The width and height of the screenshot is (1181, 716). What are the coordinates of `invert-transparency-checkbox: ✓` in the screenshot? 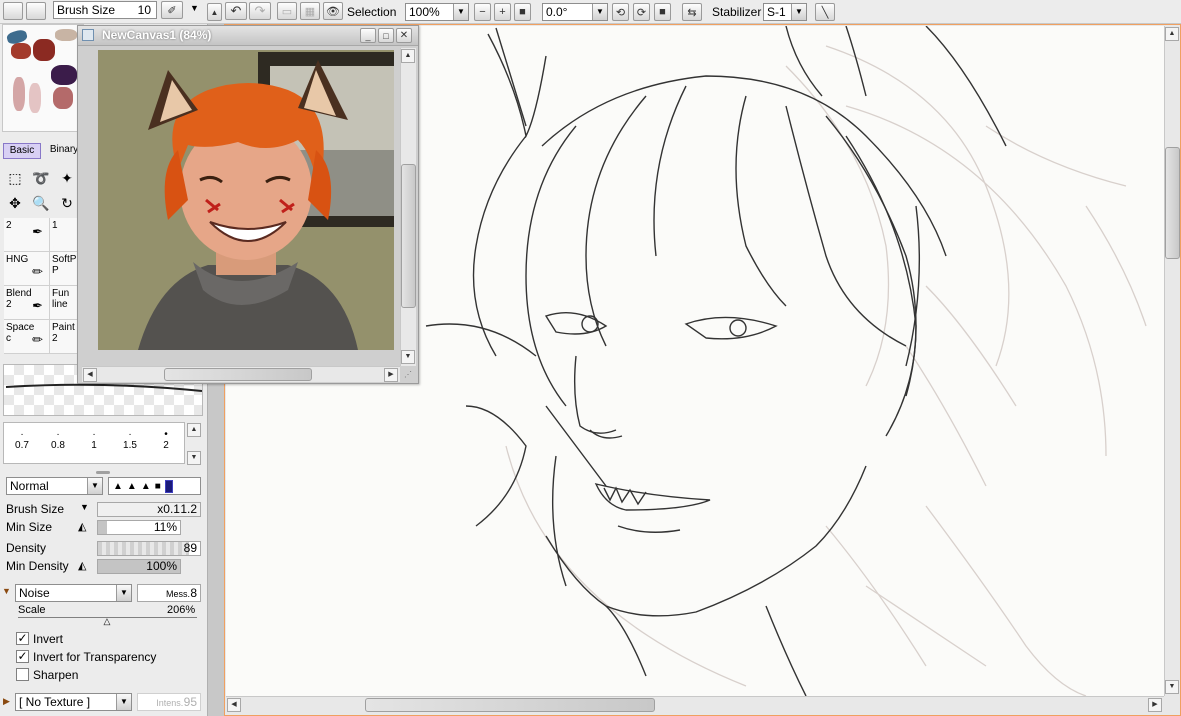 It's located at (22, 656).